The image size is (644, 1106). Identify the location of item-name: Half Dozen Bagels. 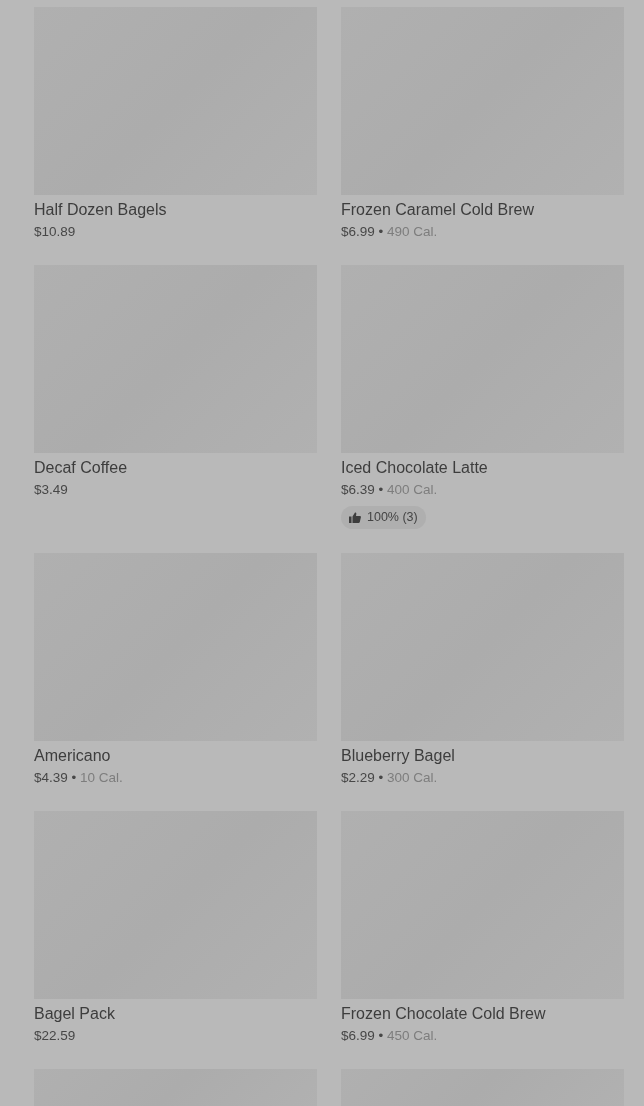
(100, 210).